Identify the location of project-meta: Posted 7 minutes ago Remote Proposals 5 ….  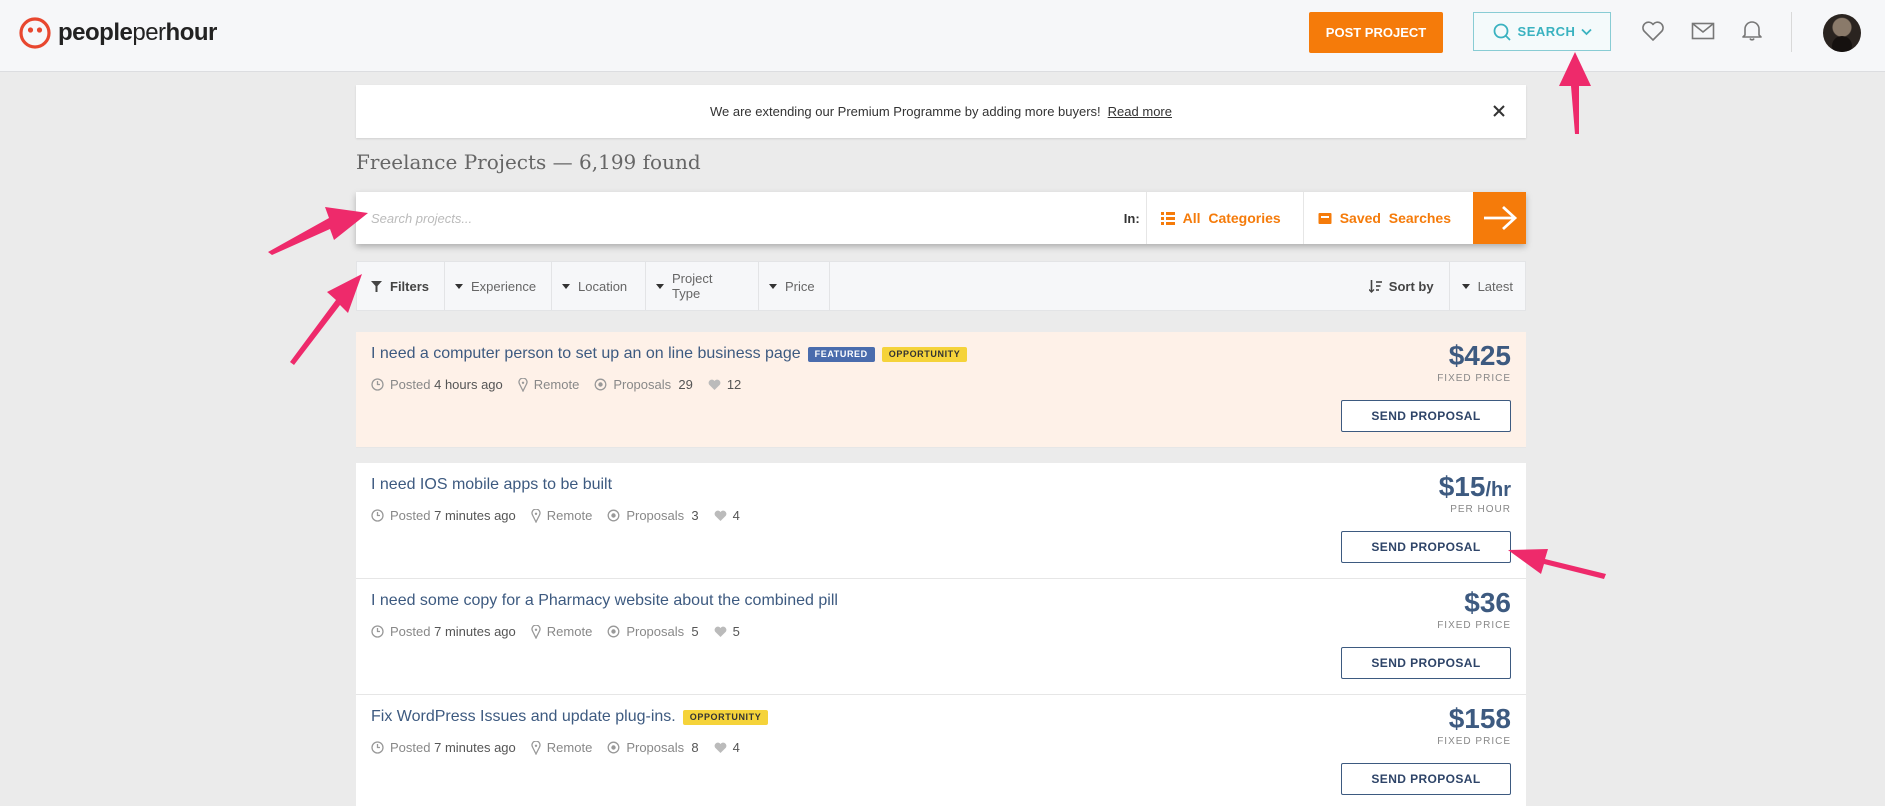
(563, 631).